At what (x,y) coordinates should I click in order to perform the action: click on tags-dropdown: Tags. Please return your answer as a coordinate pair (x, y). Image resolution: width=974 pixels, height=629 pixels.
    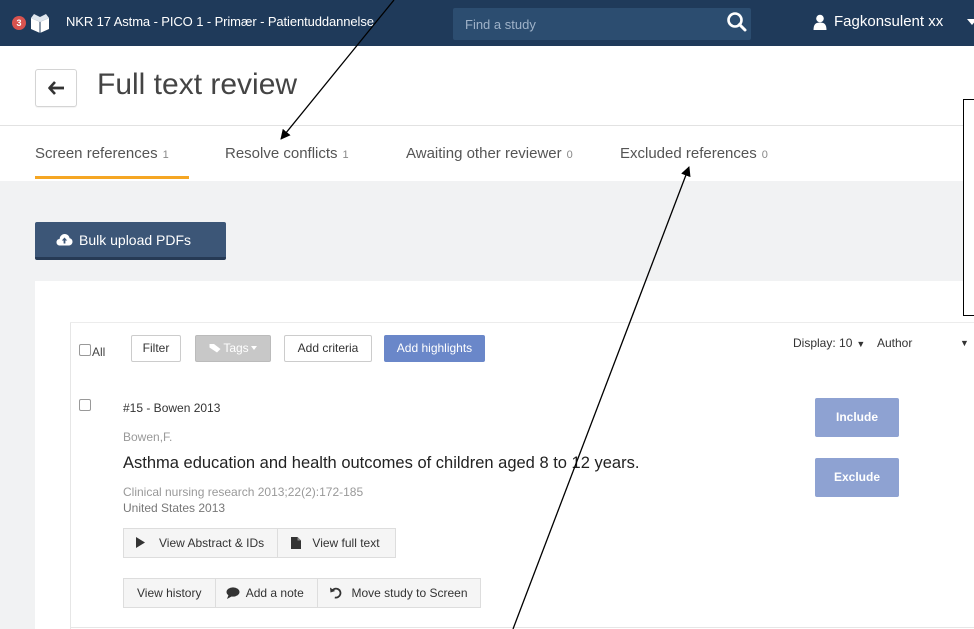
    Looking at the image, I should click on (233, 348).